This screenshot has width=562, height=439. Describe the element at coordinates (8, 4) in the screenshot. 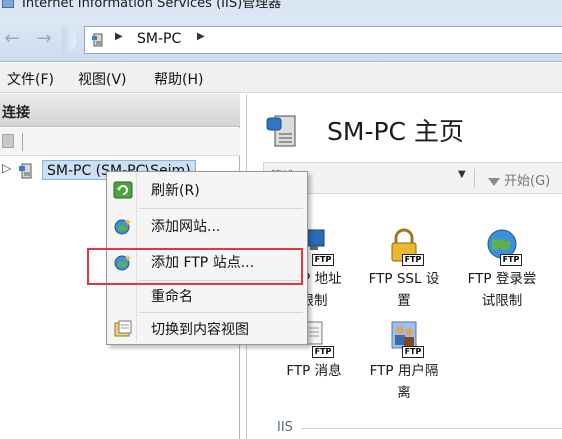

I see `iis-app-icon` at that location.